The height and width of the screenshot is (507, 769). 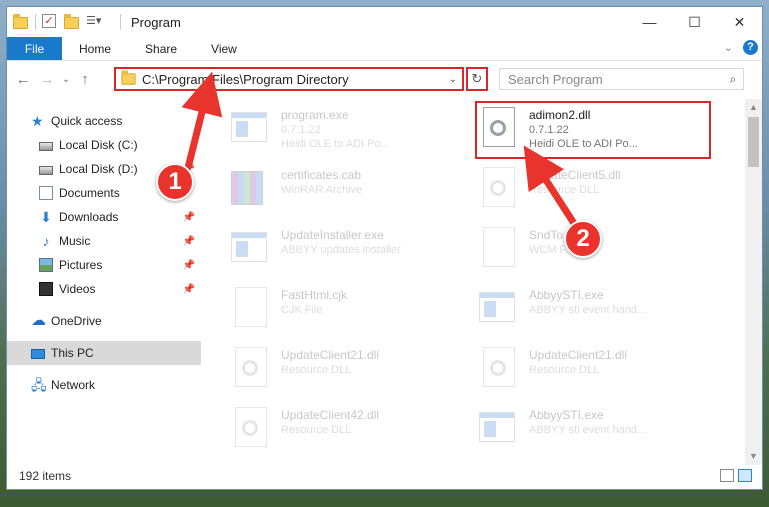 What do you see at coordinates (175, 182) in the screenshot?
I see `step-marker-1: 1` at bounding box center [175, 182].